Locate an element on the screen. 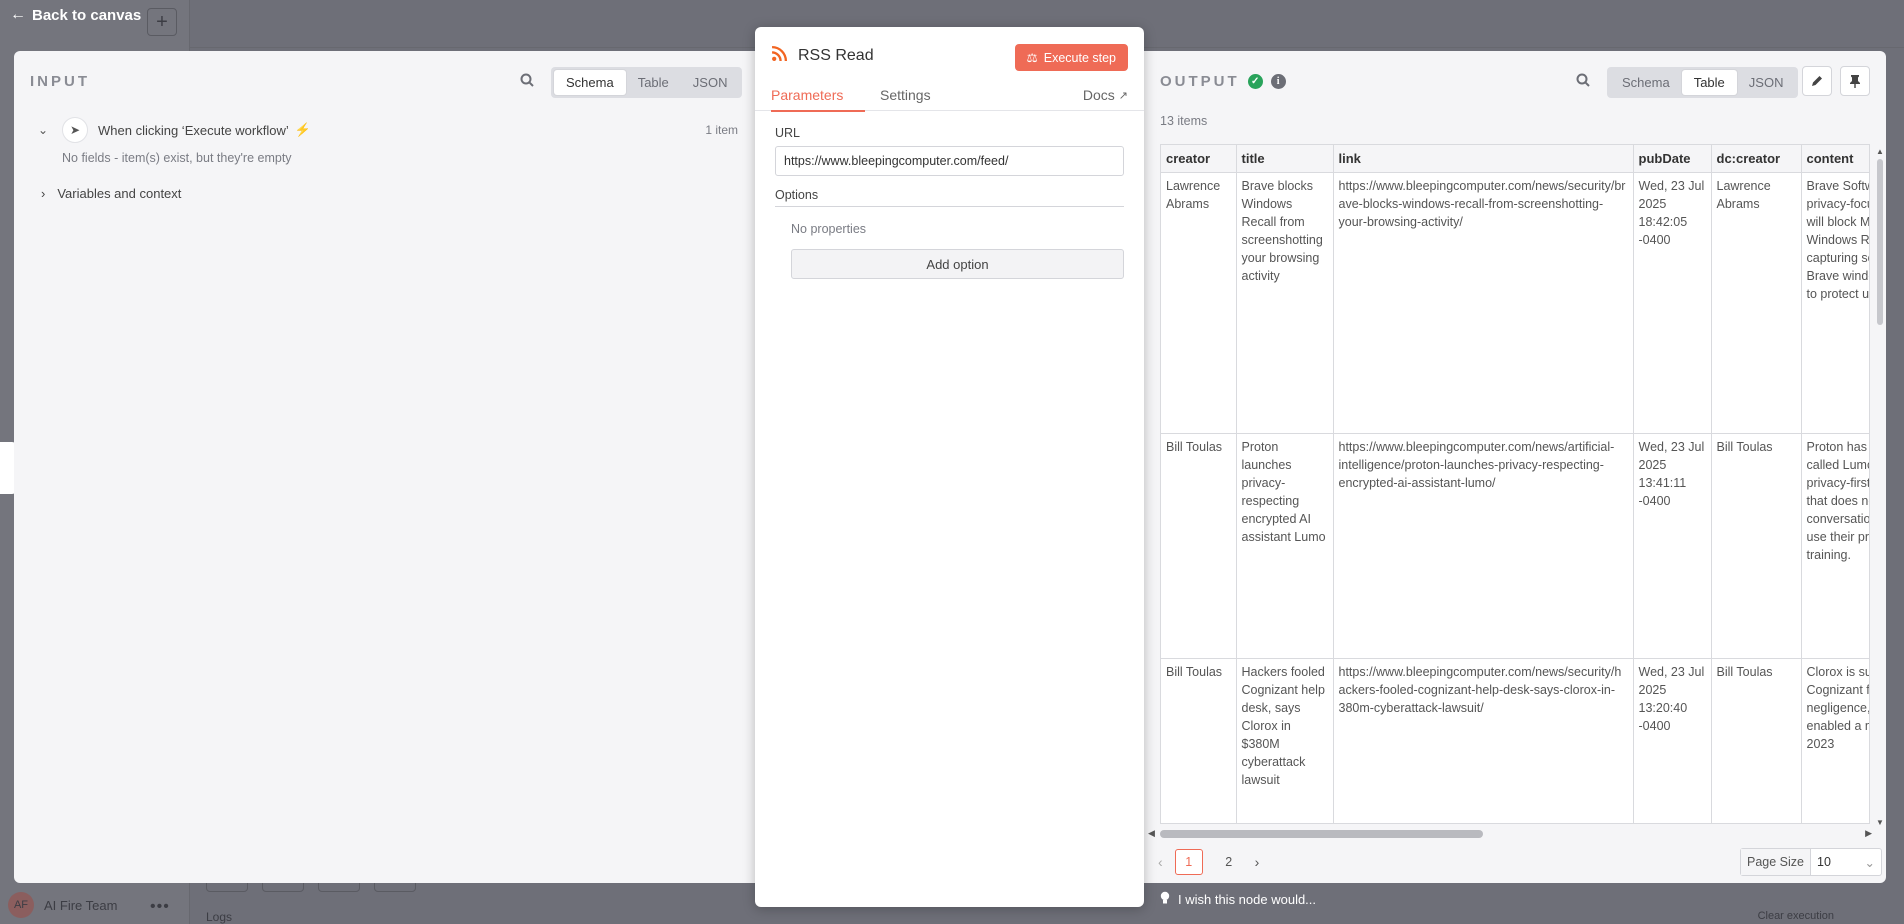 The height and width of the screenshot is (924, 1904). scroll-left-icon: ◀ is located at coordinates (1151, 833).